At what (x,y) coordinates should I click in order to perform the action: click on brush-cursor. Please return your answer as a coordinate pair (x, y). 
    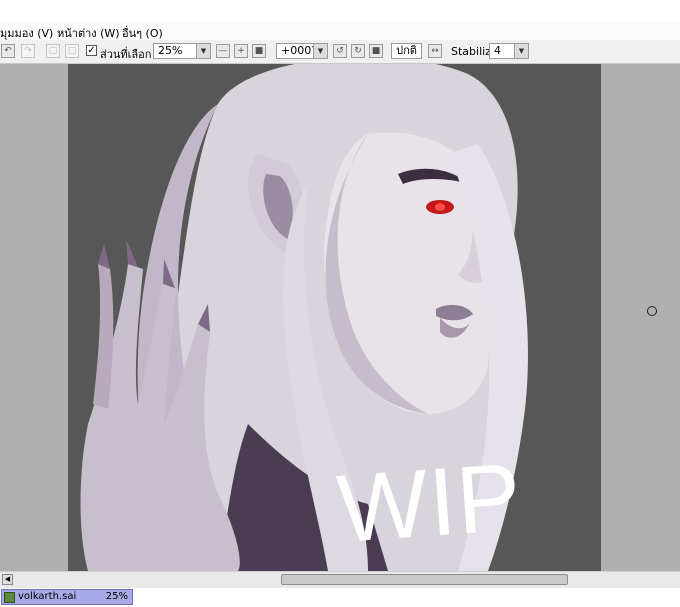
    Looking at the image, I should click on (652, 311).